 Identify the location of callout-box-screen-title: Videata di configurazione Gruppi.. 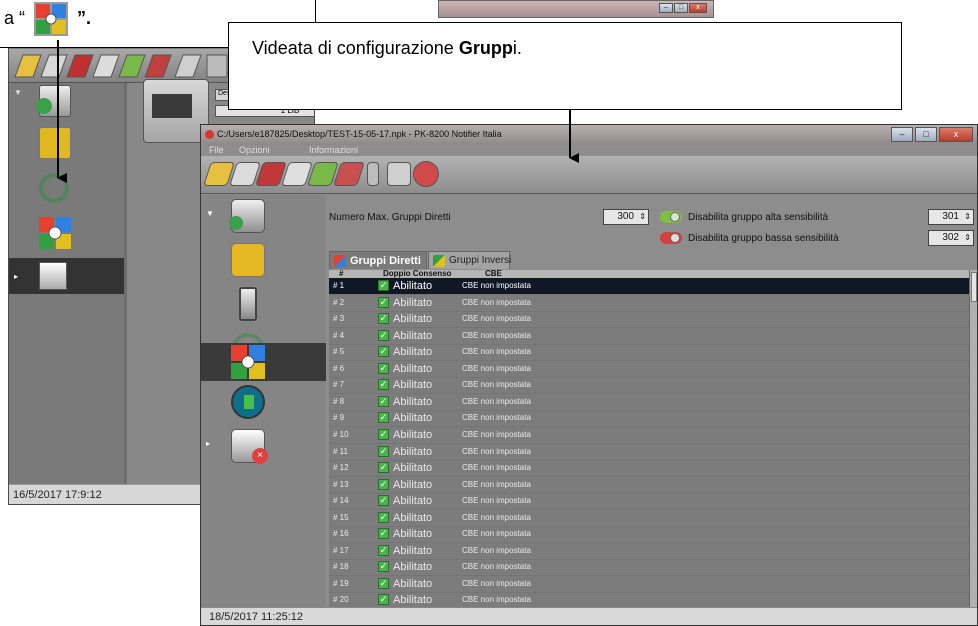
(565, 66).